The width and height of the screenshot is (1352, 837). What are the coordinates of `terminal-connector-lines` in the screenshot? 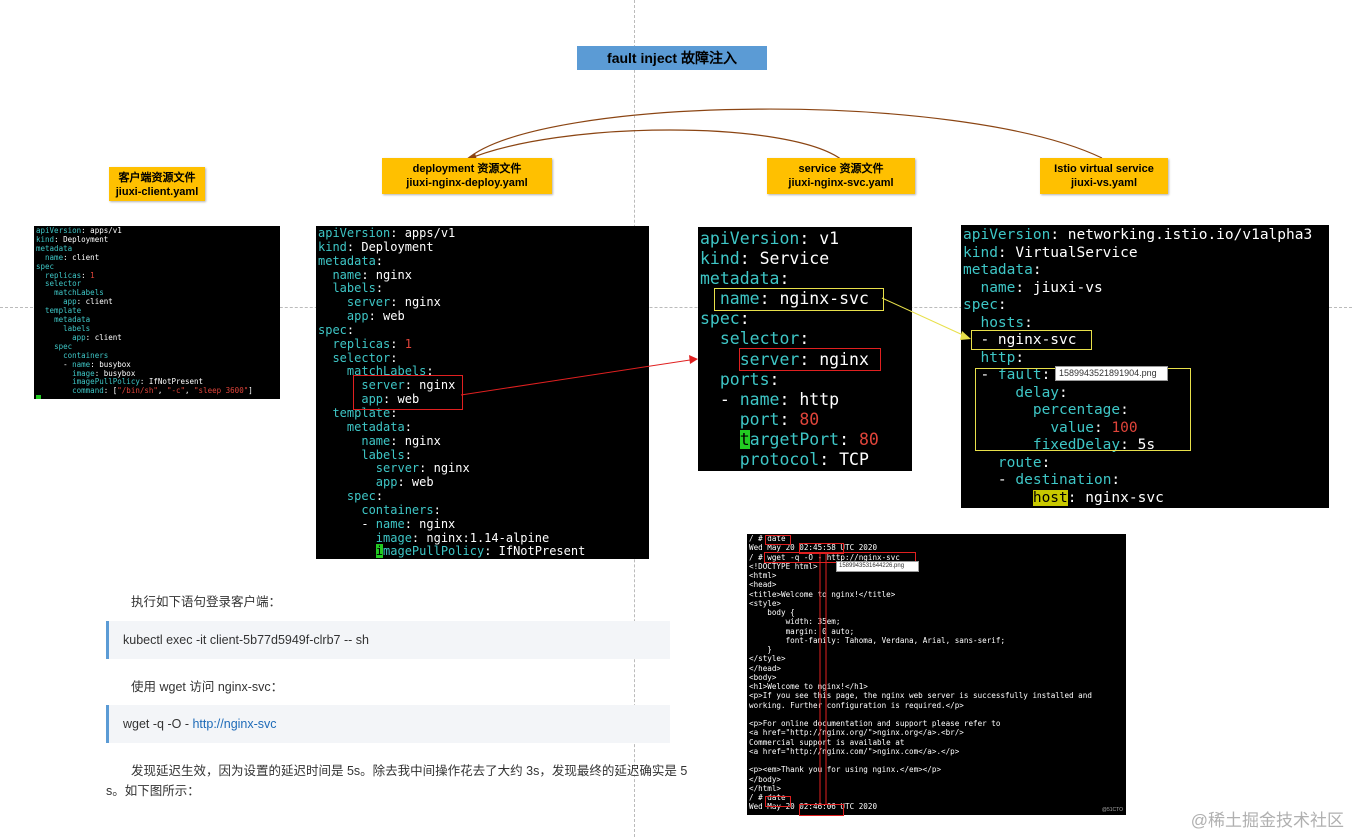 It's located at (823, 678).